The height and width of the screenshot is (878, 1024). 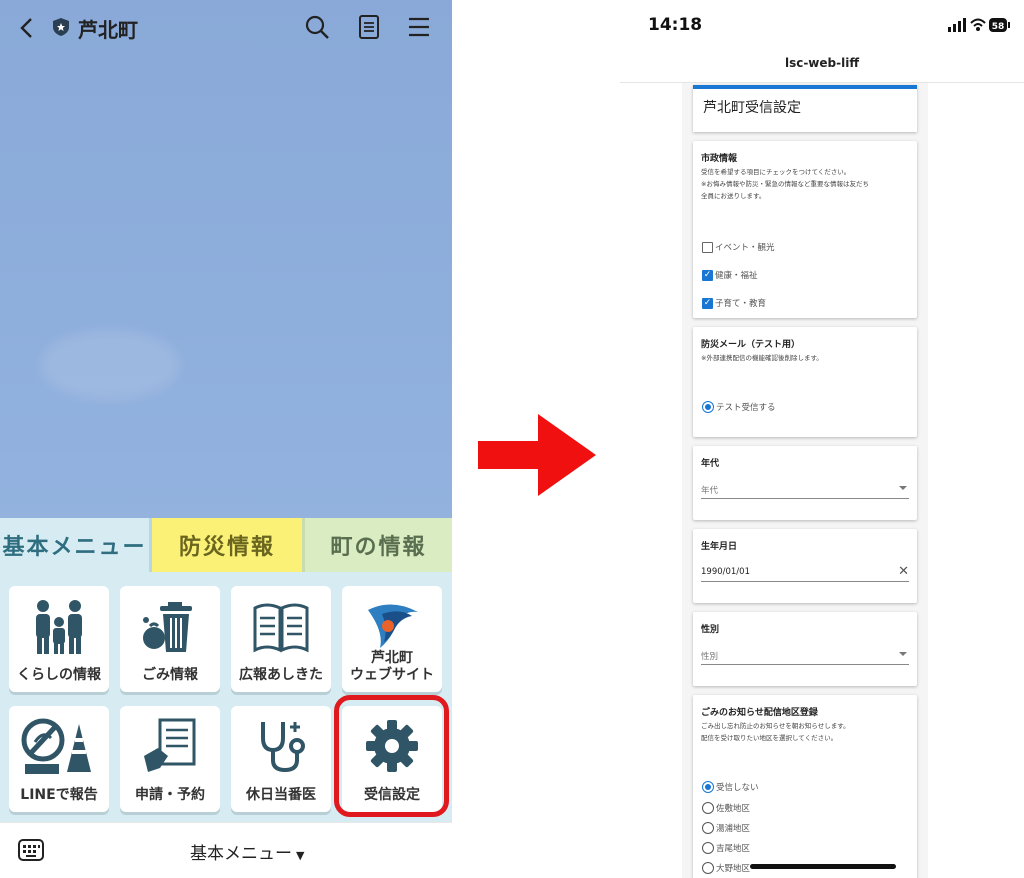 What do you see at coordinates (59, 675) in the screenshot?
I see `button-label: くらしの情報` at bounding box center [59, 675].